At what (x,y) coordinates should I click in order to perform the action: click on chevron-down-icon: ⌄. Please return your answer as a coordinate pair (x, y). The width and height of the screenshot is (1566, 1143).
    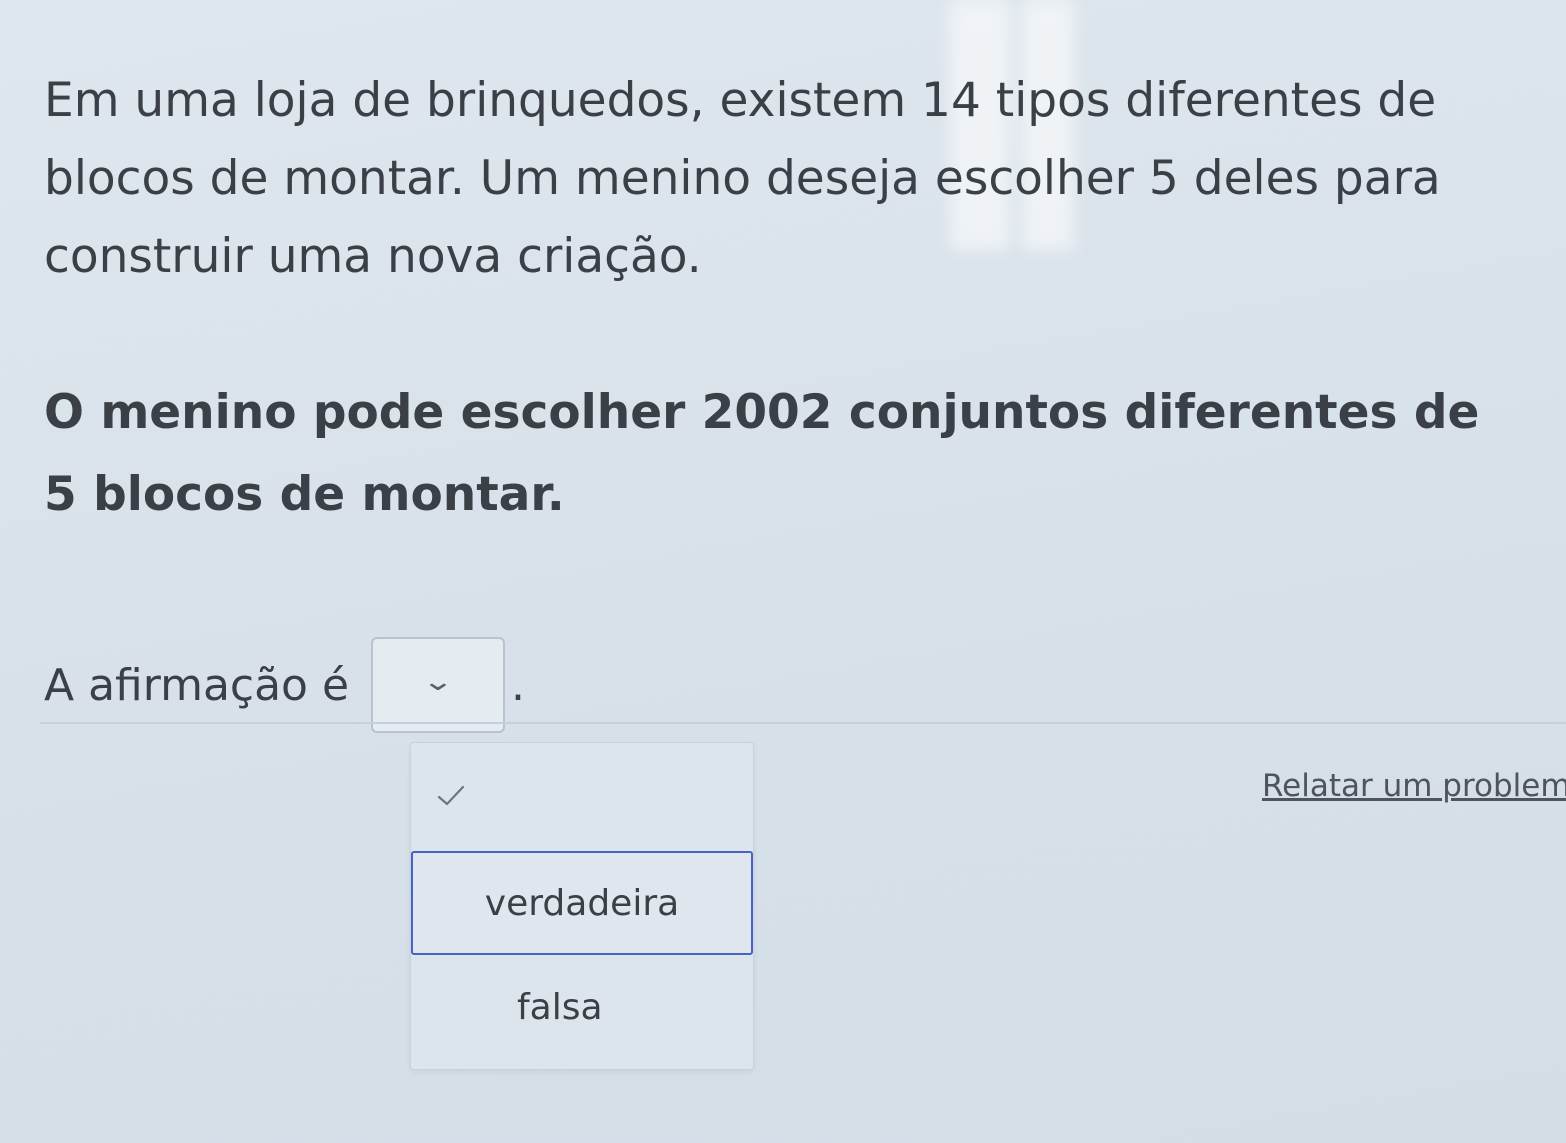
    Looking at the image, I should click on (438, 682).